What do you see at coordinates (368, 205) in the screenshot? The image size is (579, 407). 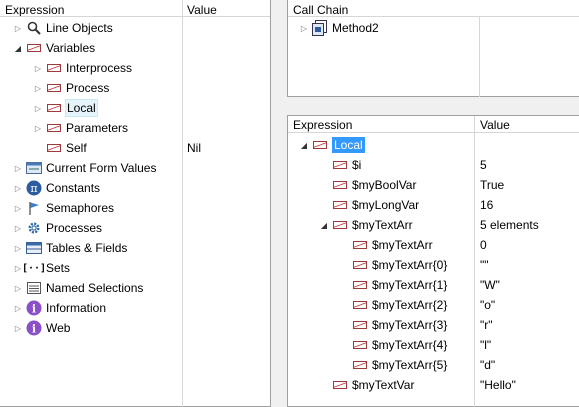 I see `detail-item: $myLongVar` at bounding box center [368, 205].